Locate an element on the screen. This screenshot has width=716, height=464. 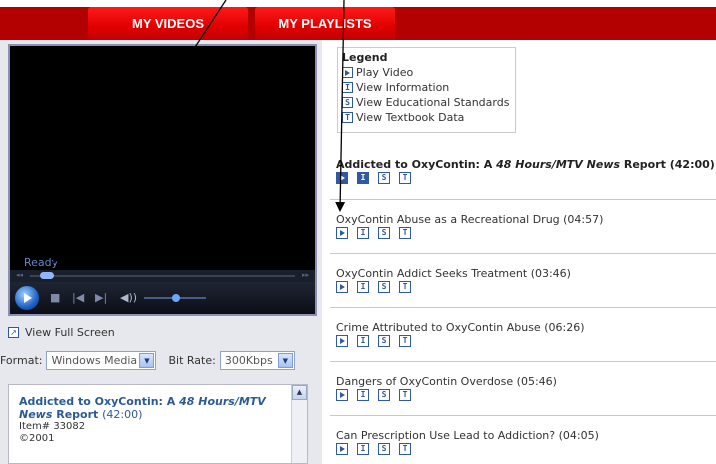
bitrate-label: Bit Rate: is located at coordinates (192, 360).